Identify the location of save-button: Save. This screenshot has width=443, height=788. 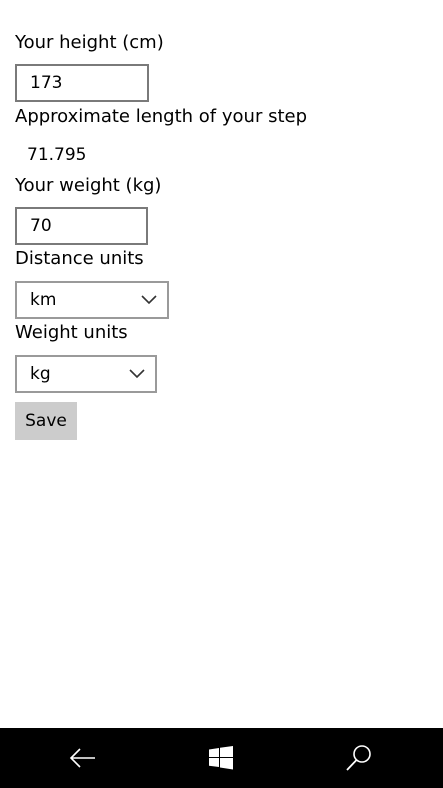
(46, 421).